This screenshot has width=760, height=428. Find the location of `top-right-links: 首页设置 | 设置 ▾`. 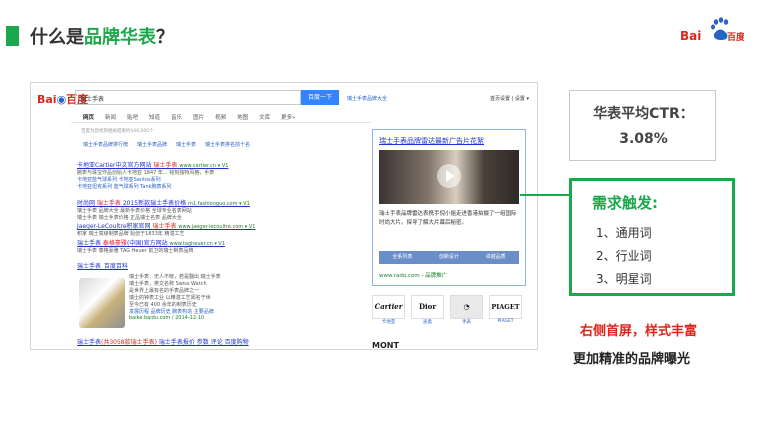

top-right-links: 首页设置 | 设置 ▾ is located at coordinates (509, 98).